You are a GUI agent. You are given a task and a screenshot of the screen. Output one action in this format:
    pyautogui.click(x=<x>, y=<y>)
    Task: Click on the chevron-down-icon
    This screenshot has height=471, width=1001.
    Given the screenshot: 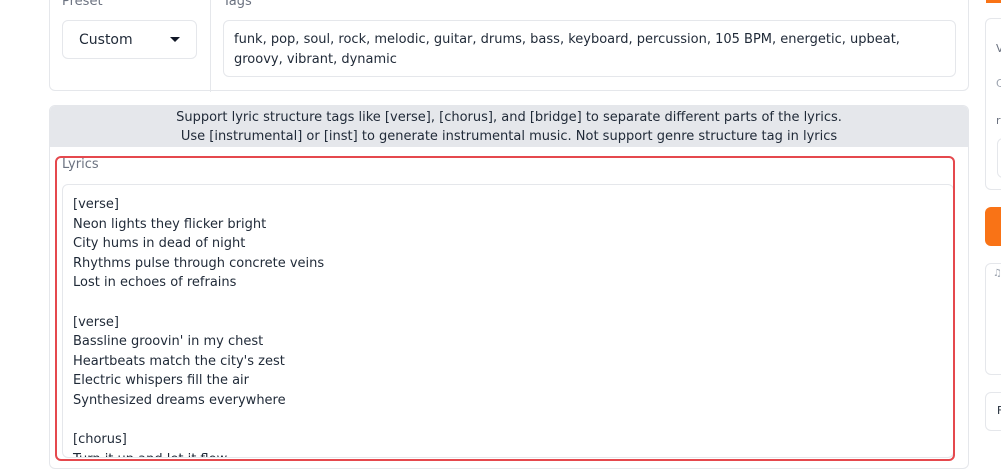 What is the action you would take?
    pyautogui.click(x=175, y=39)
    